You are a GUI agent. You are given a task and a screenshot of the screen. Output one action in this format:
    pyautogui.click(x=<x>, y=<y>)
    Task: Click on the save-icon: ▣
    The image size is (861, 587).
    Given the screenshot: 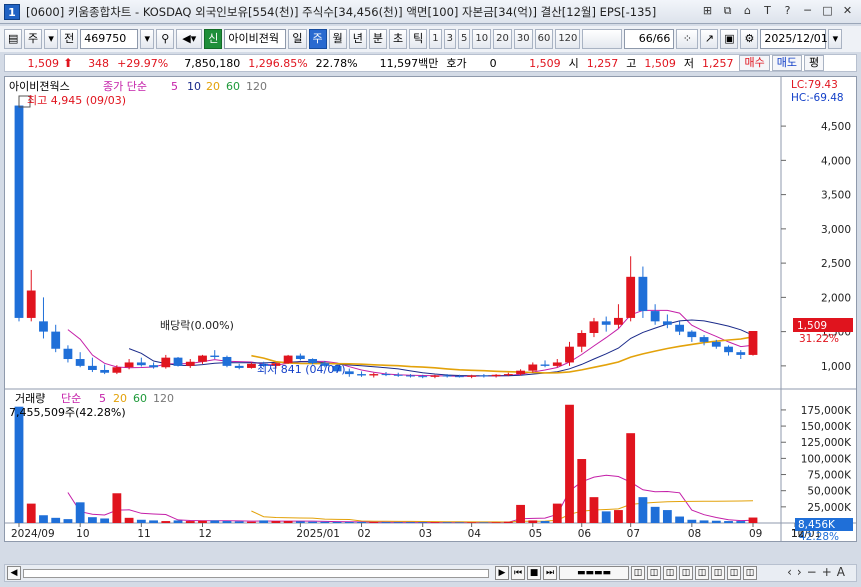 What is the action you would take?
    pyautogui.click(x=729, y=39)
    